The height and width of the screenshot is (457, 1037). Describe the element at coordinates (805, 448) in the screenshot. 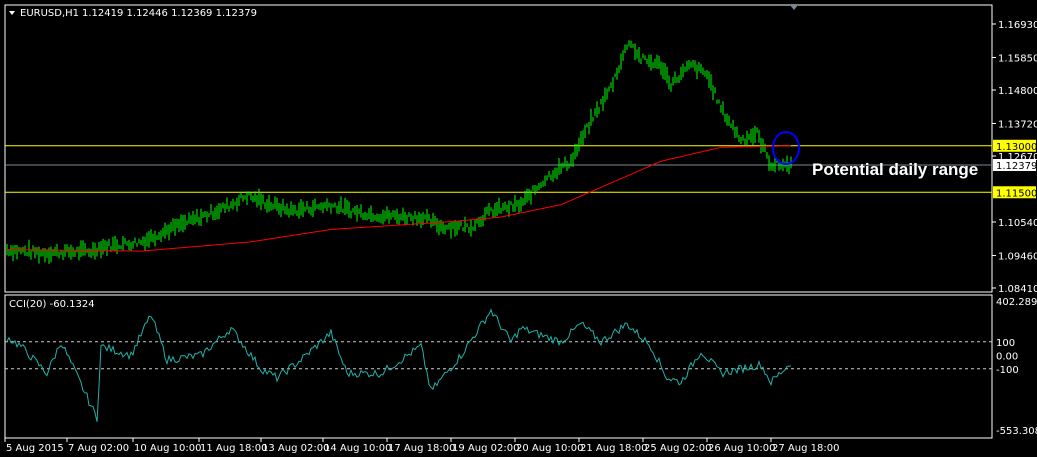

I see `time-tick-label: 27 Aug 18:00` at that location.